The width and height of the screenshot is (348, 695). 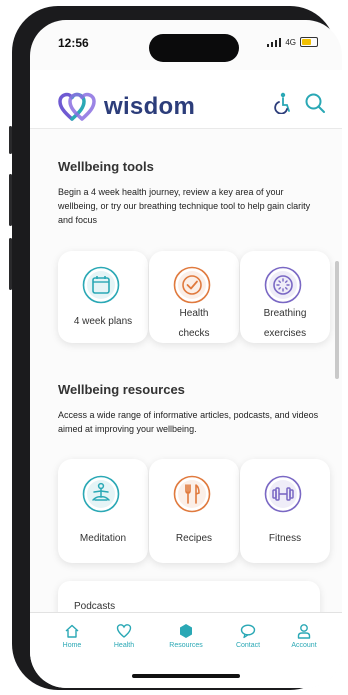 I want to click on tab-label: Home, so click(x=72, y=645).